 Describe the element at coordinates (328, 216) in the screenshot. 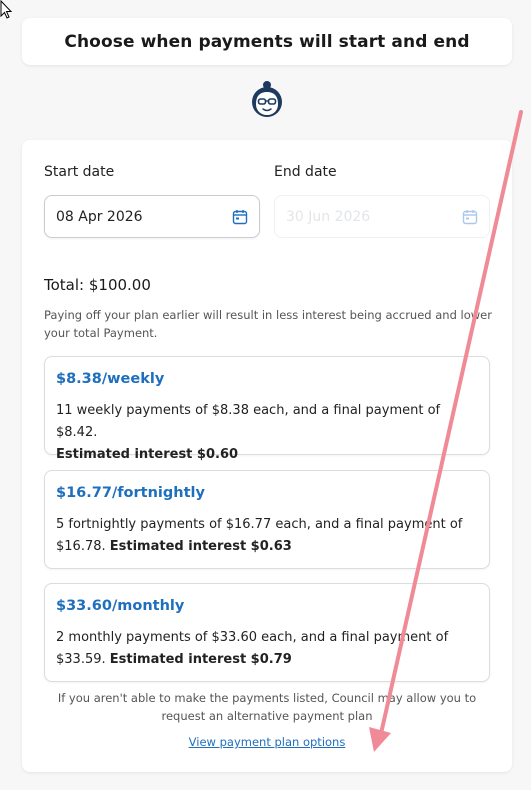

I see `end-date-placeholder: 30 Jun 2026` at that location.